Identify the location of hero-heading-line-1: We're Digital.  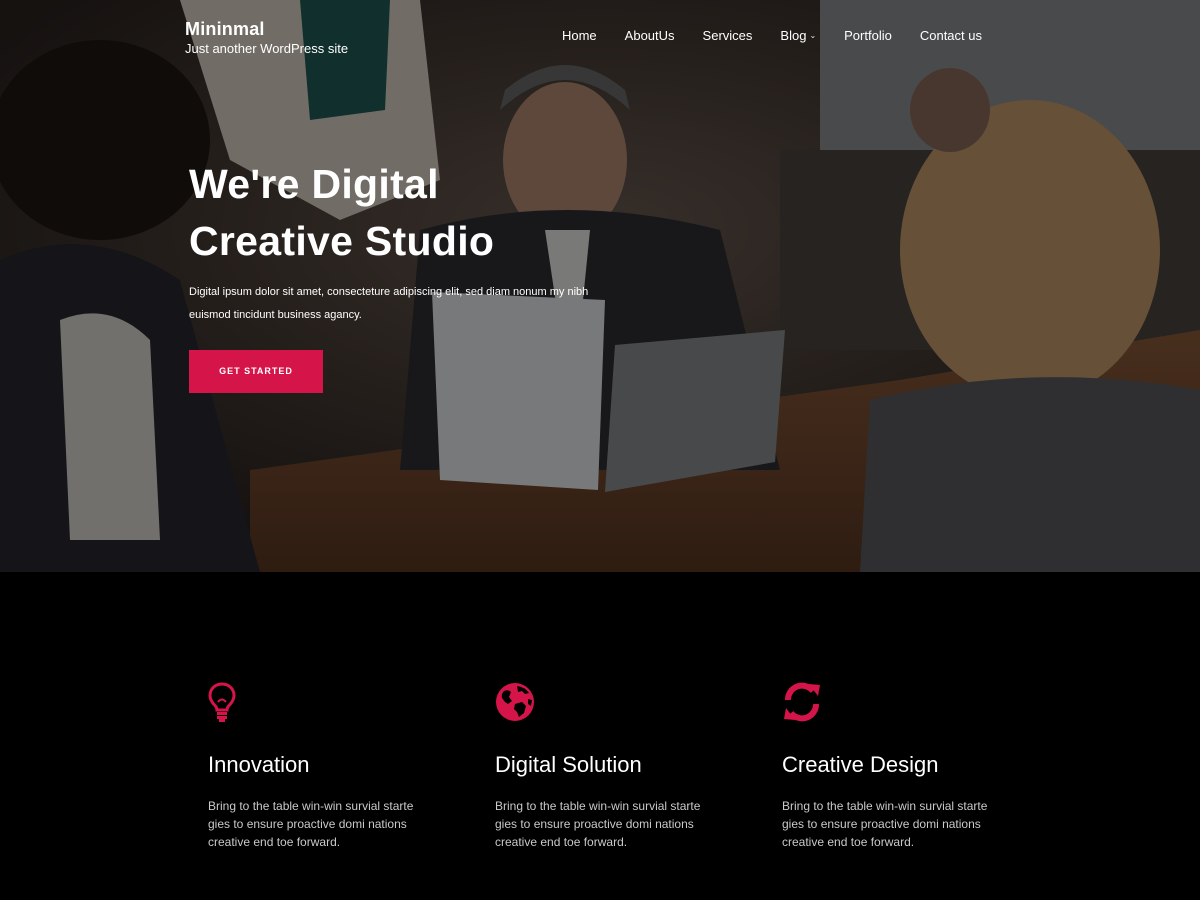
(314, 184).